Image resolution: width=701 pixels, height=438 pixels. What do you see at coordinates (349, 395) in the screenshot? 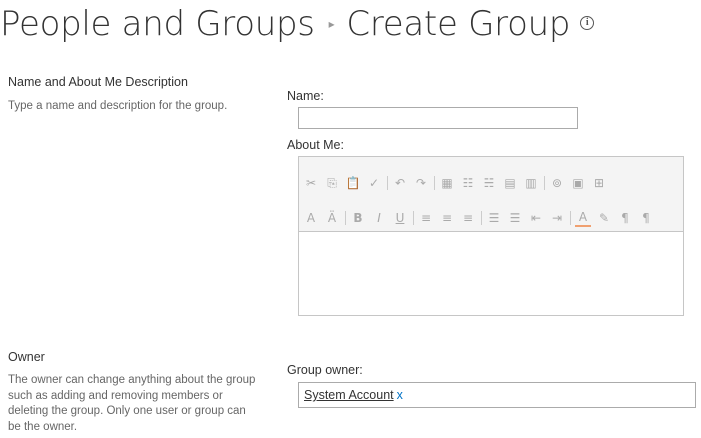
I see `owner-entity: System Account` at bounding box center [349, 395].